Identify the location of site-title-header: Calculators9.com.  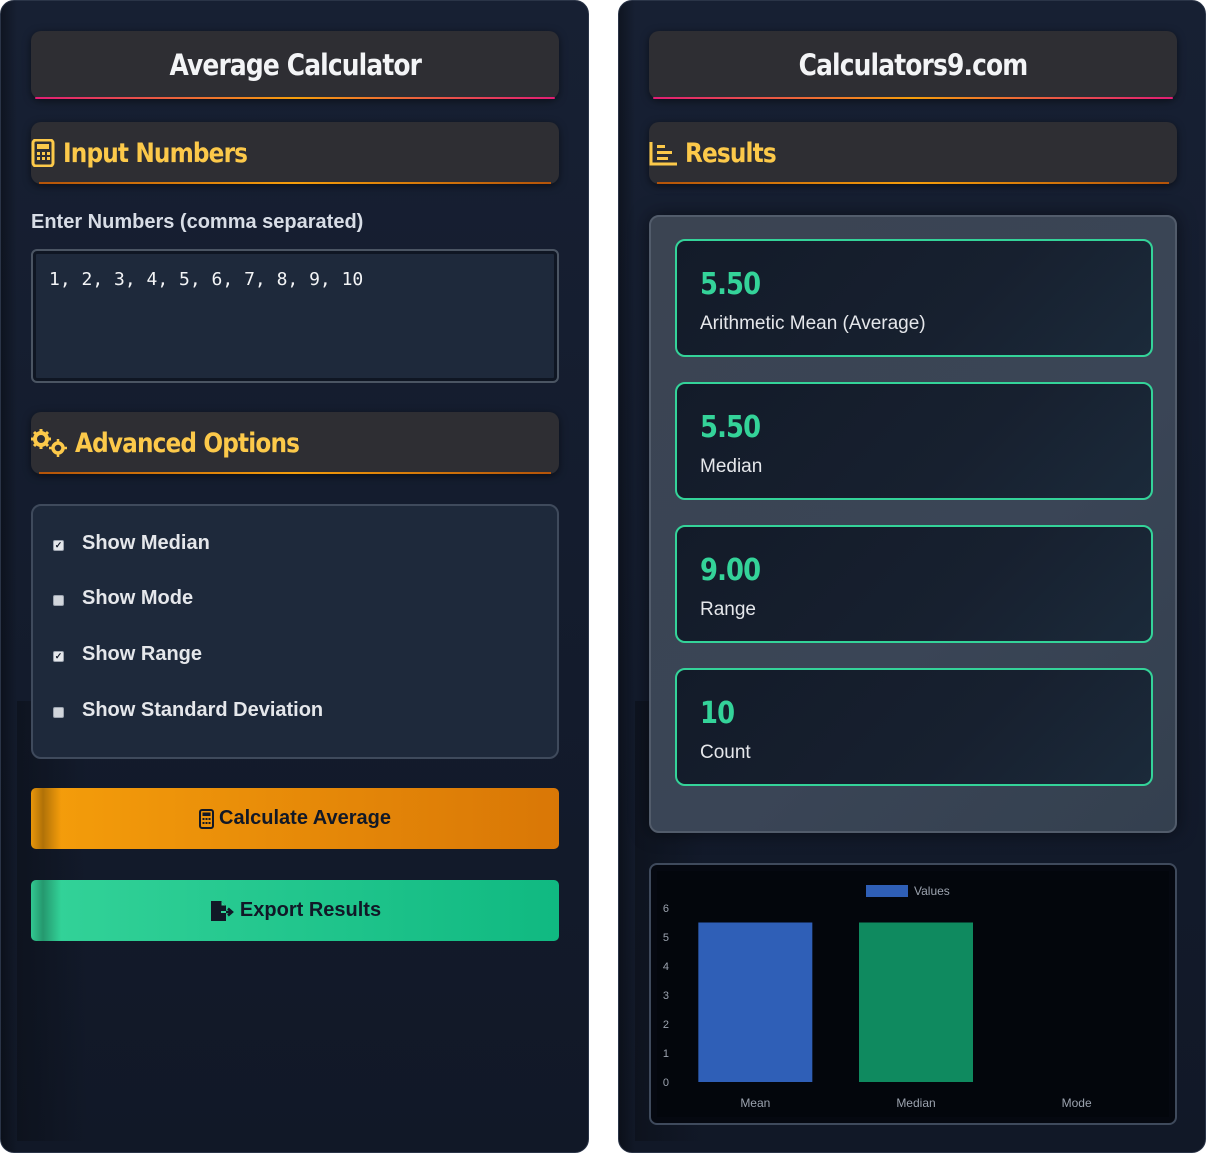
(913, 65).